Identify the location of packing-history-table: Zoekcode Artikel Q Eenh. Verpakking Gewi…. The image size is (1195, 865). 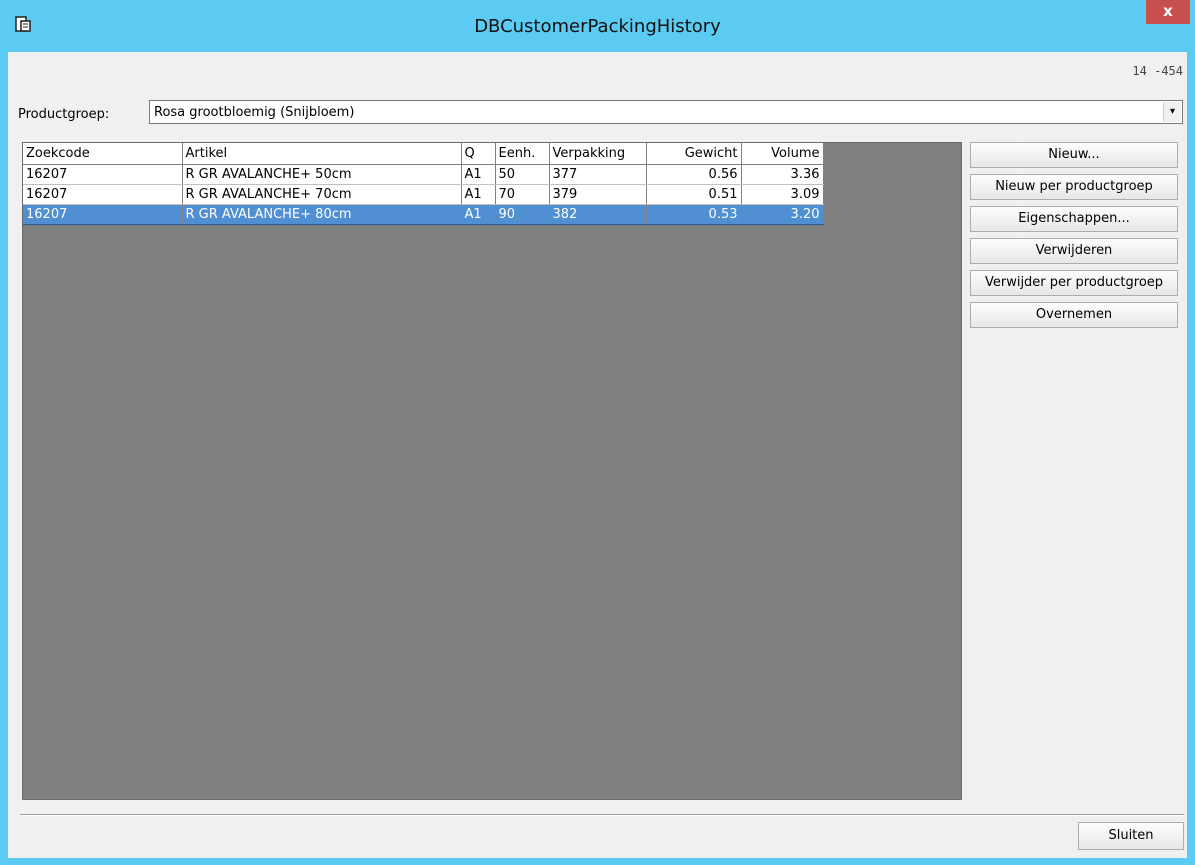
(423, 184).